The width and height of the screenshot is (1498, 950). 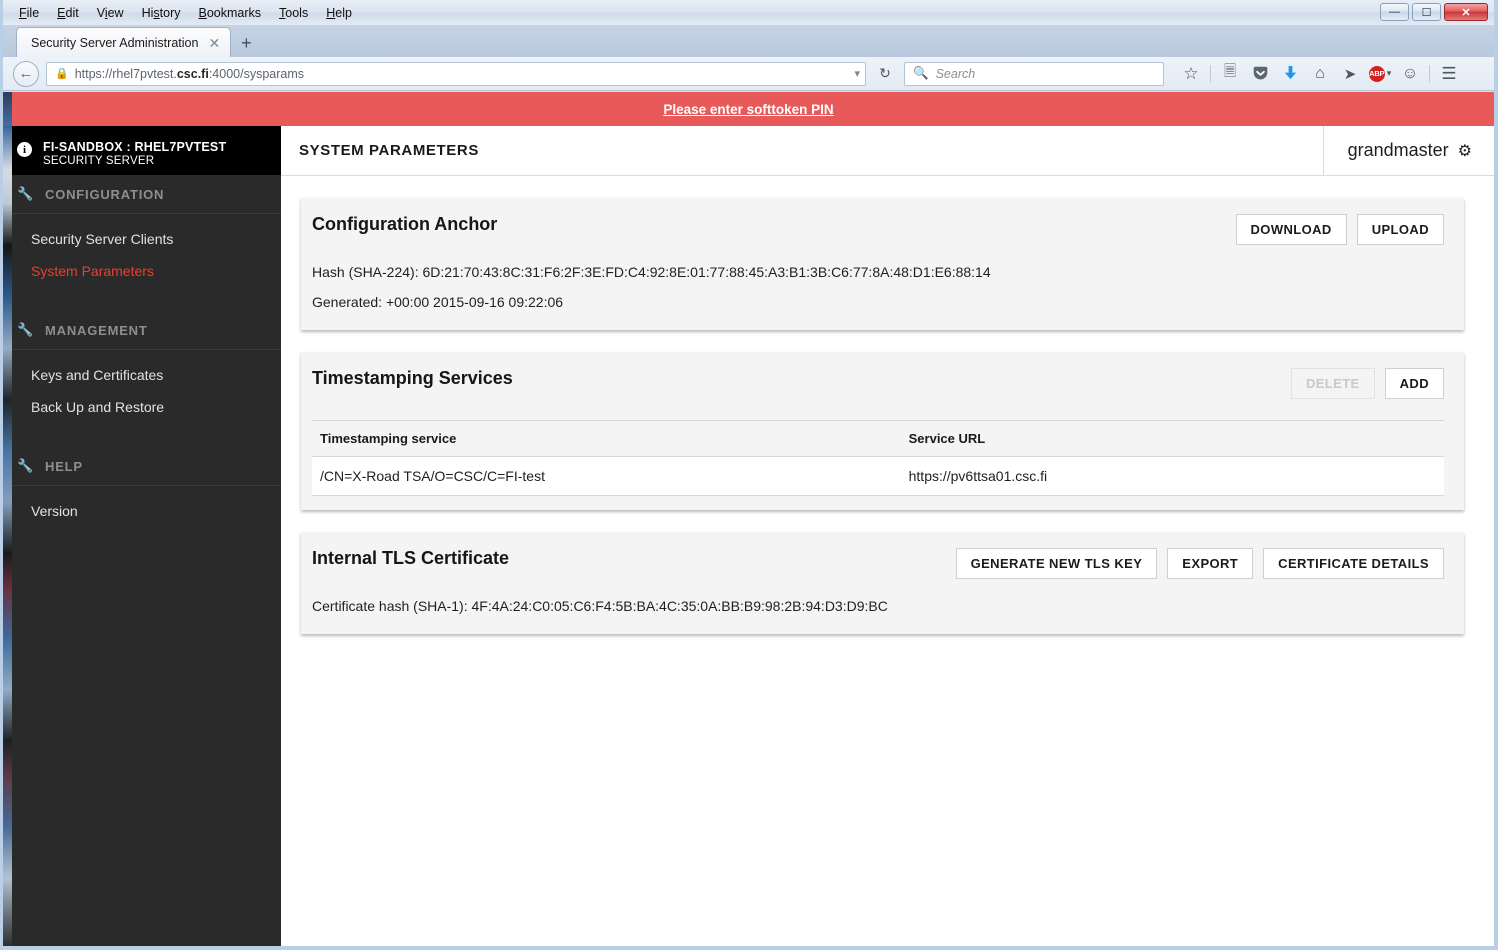 I want to click on sidebar-section-label: MANAGEMENT, so click(x=96, y=330).